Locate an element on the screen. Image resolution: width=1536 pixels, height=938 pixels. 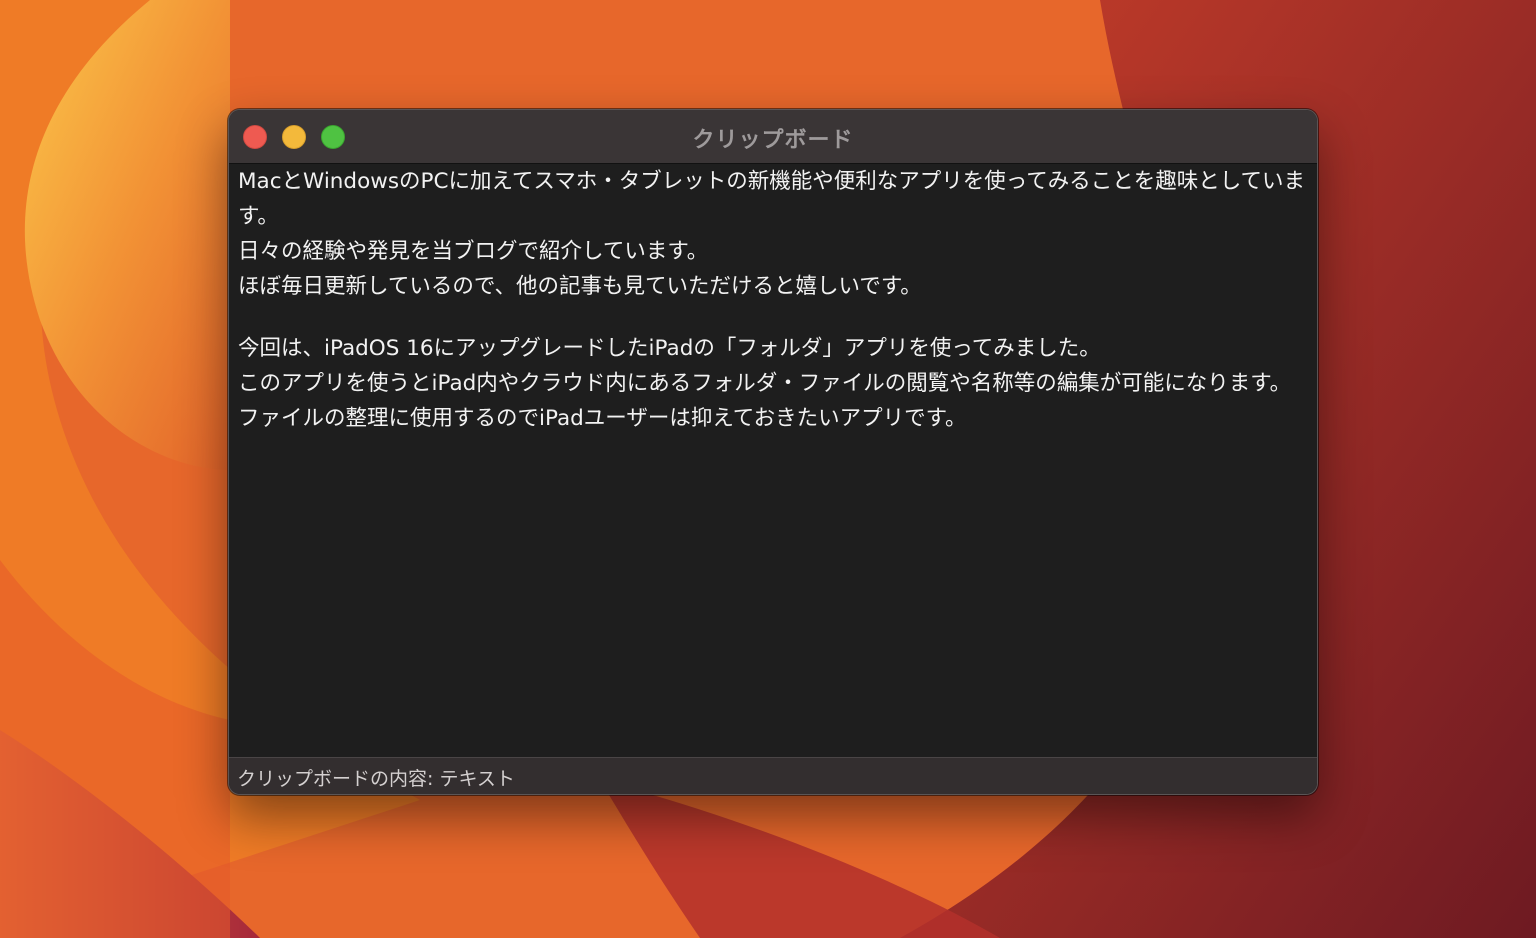
status-bar: クリップボードの内容: テキスト is located at coordinates (773, 775).